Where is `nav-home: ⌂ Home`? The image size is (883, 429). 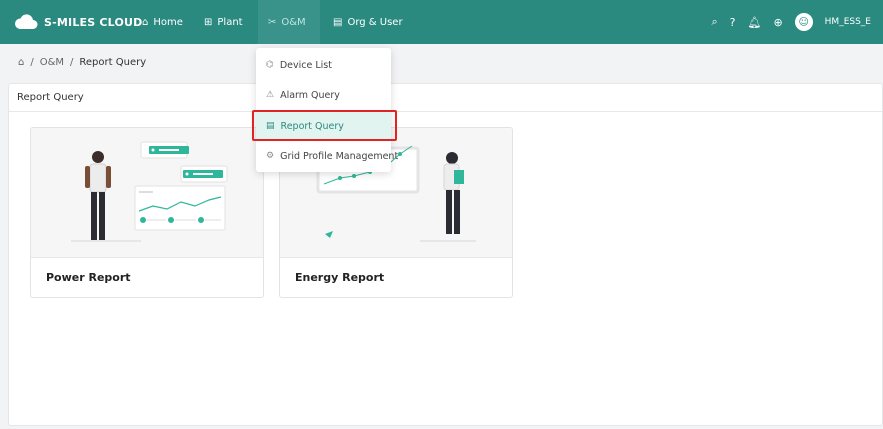 nav-home: ⌂ Home is located at coordinates (162, 22).